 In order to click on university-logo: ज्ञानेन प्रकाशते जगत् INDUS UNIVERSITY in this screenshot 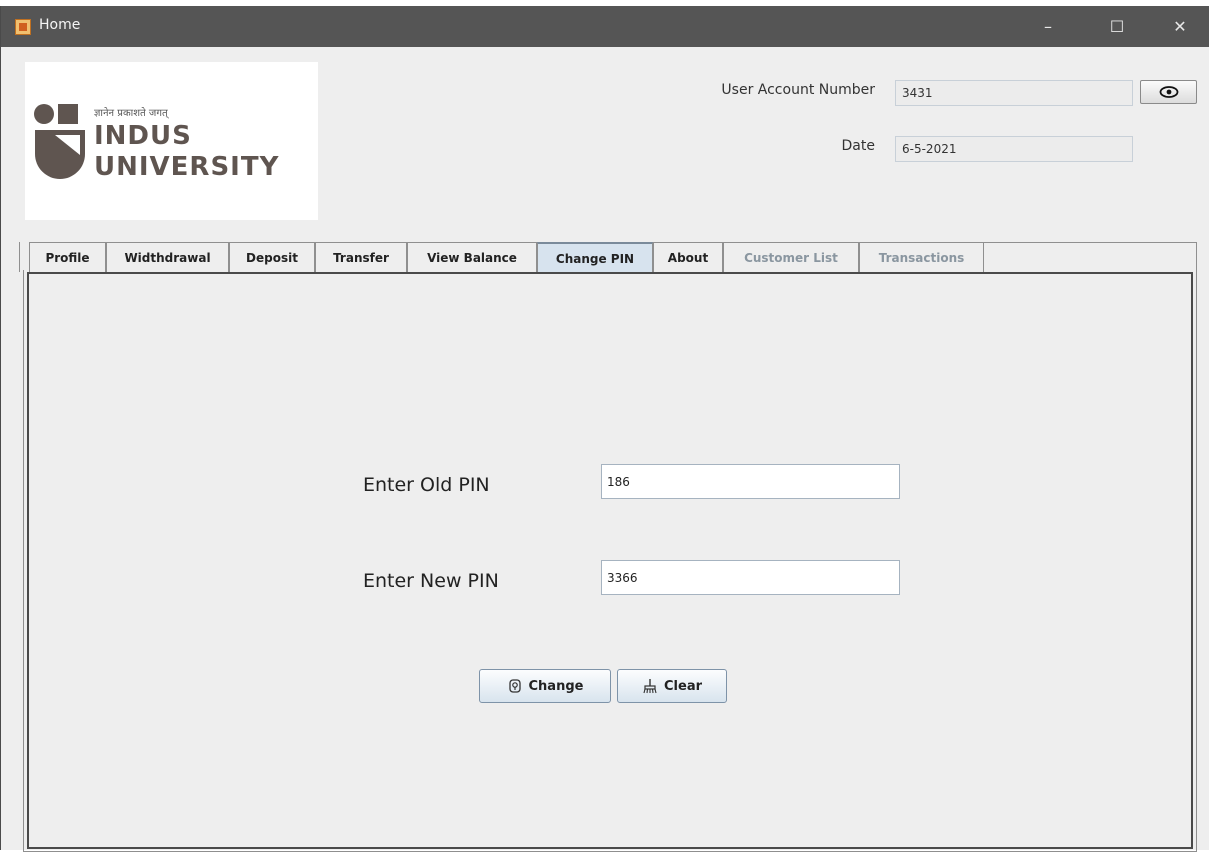, I will do `click(171, 141)`.